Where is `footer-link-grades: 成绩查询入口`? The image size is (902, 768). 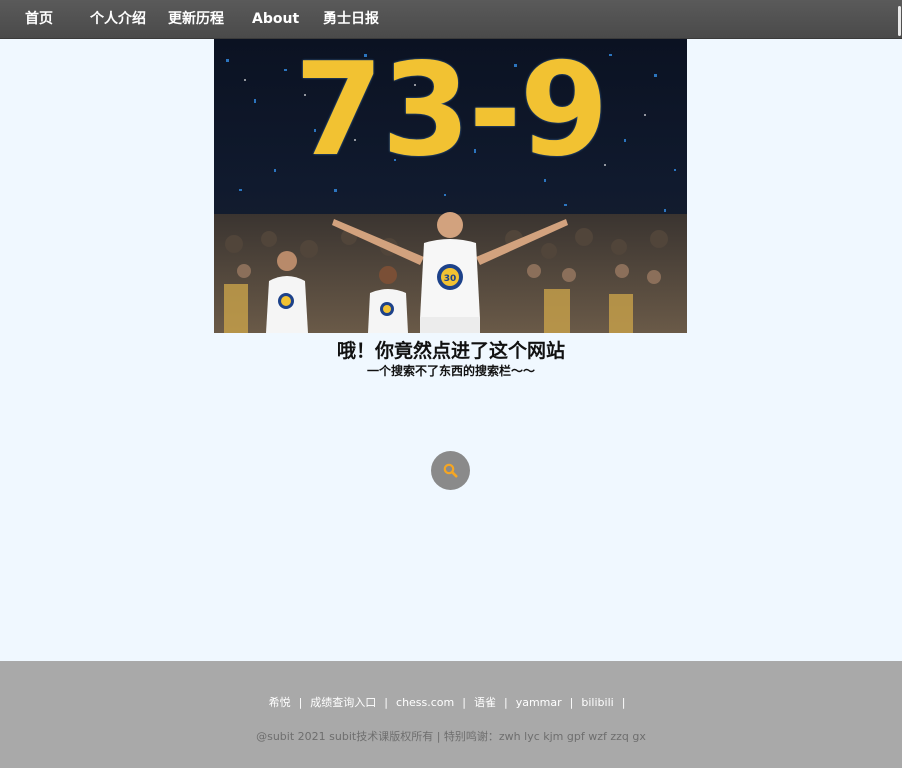 footer-link-grades: 成绩查询入口 is located at coordinates (343, 702).